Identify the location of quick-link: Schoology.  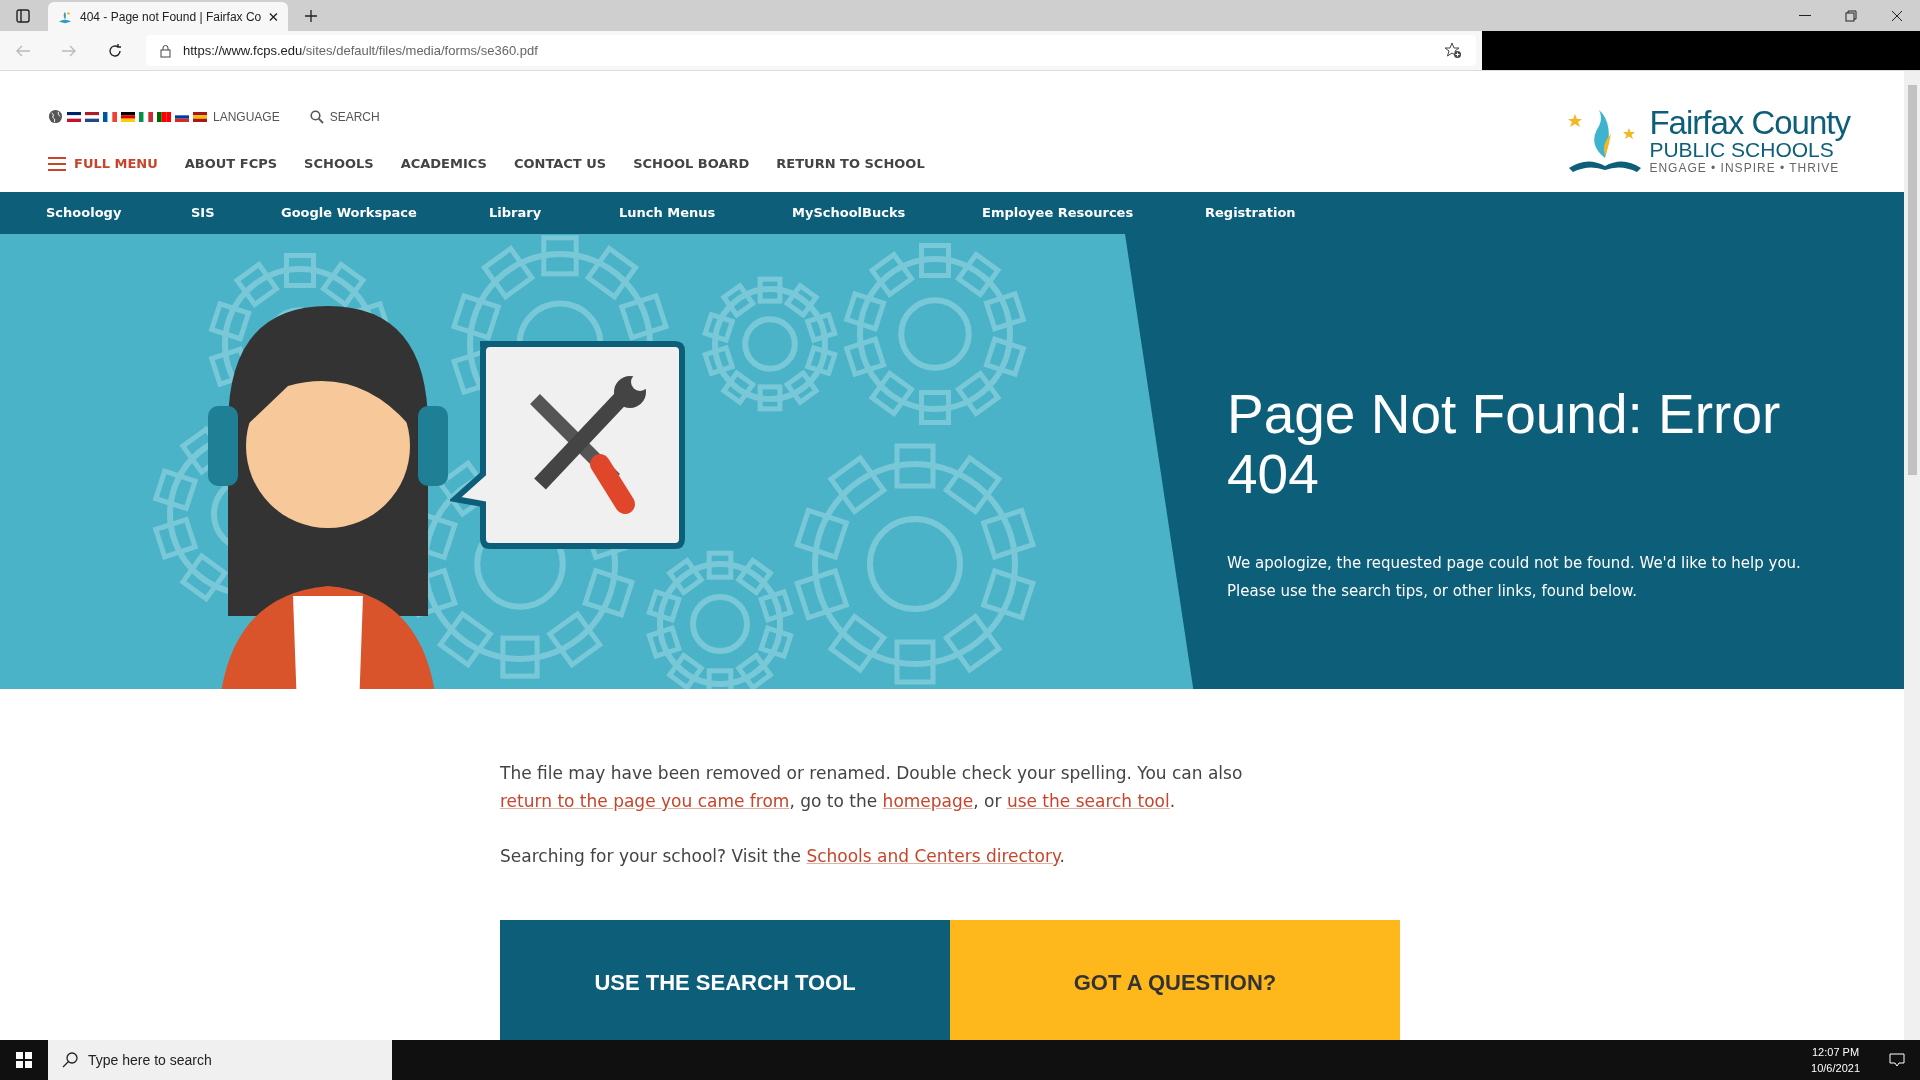
(118, 213).